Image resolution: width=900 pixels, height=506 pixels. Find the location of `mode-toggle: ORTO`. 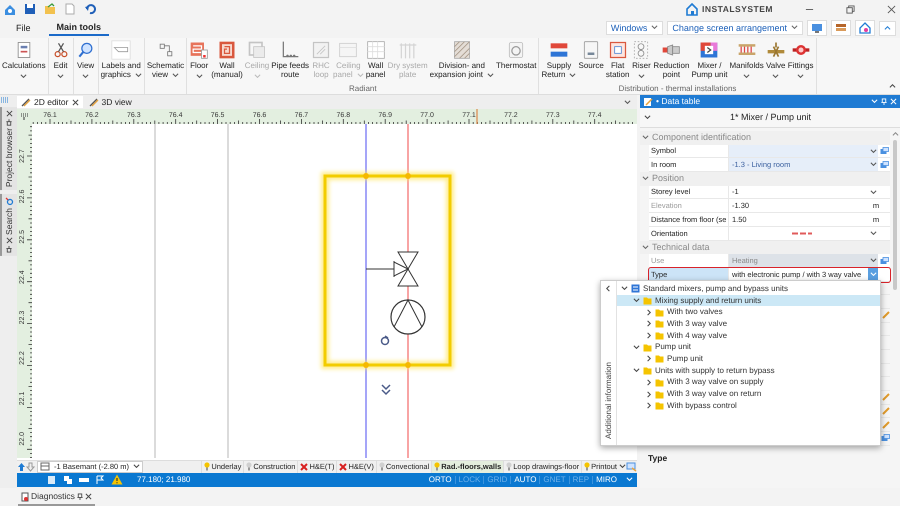

mode-toggle: ORTO is located at coordinates (440, 480).